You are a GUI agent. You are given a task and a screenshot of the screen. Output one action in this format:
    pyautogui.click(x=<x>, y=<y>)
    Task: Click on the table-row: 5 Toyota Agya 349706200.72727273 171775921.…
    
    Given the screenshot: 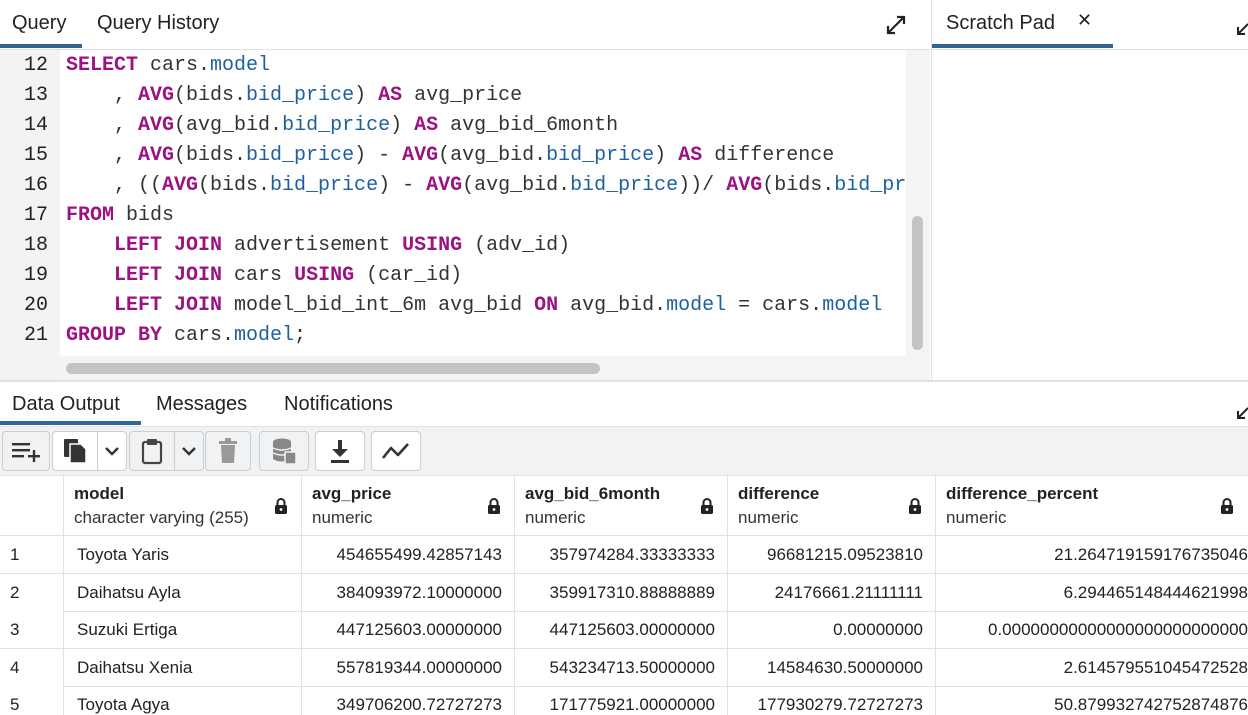 What is the action you would take?
    pyautogui.click(x=624, y=700)
    